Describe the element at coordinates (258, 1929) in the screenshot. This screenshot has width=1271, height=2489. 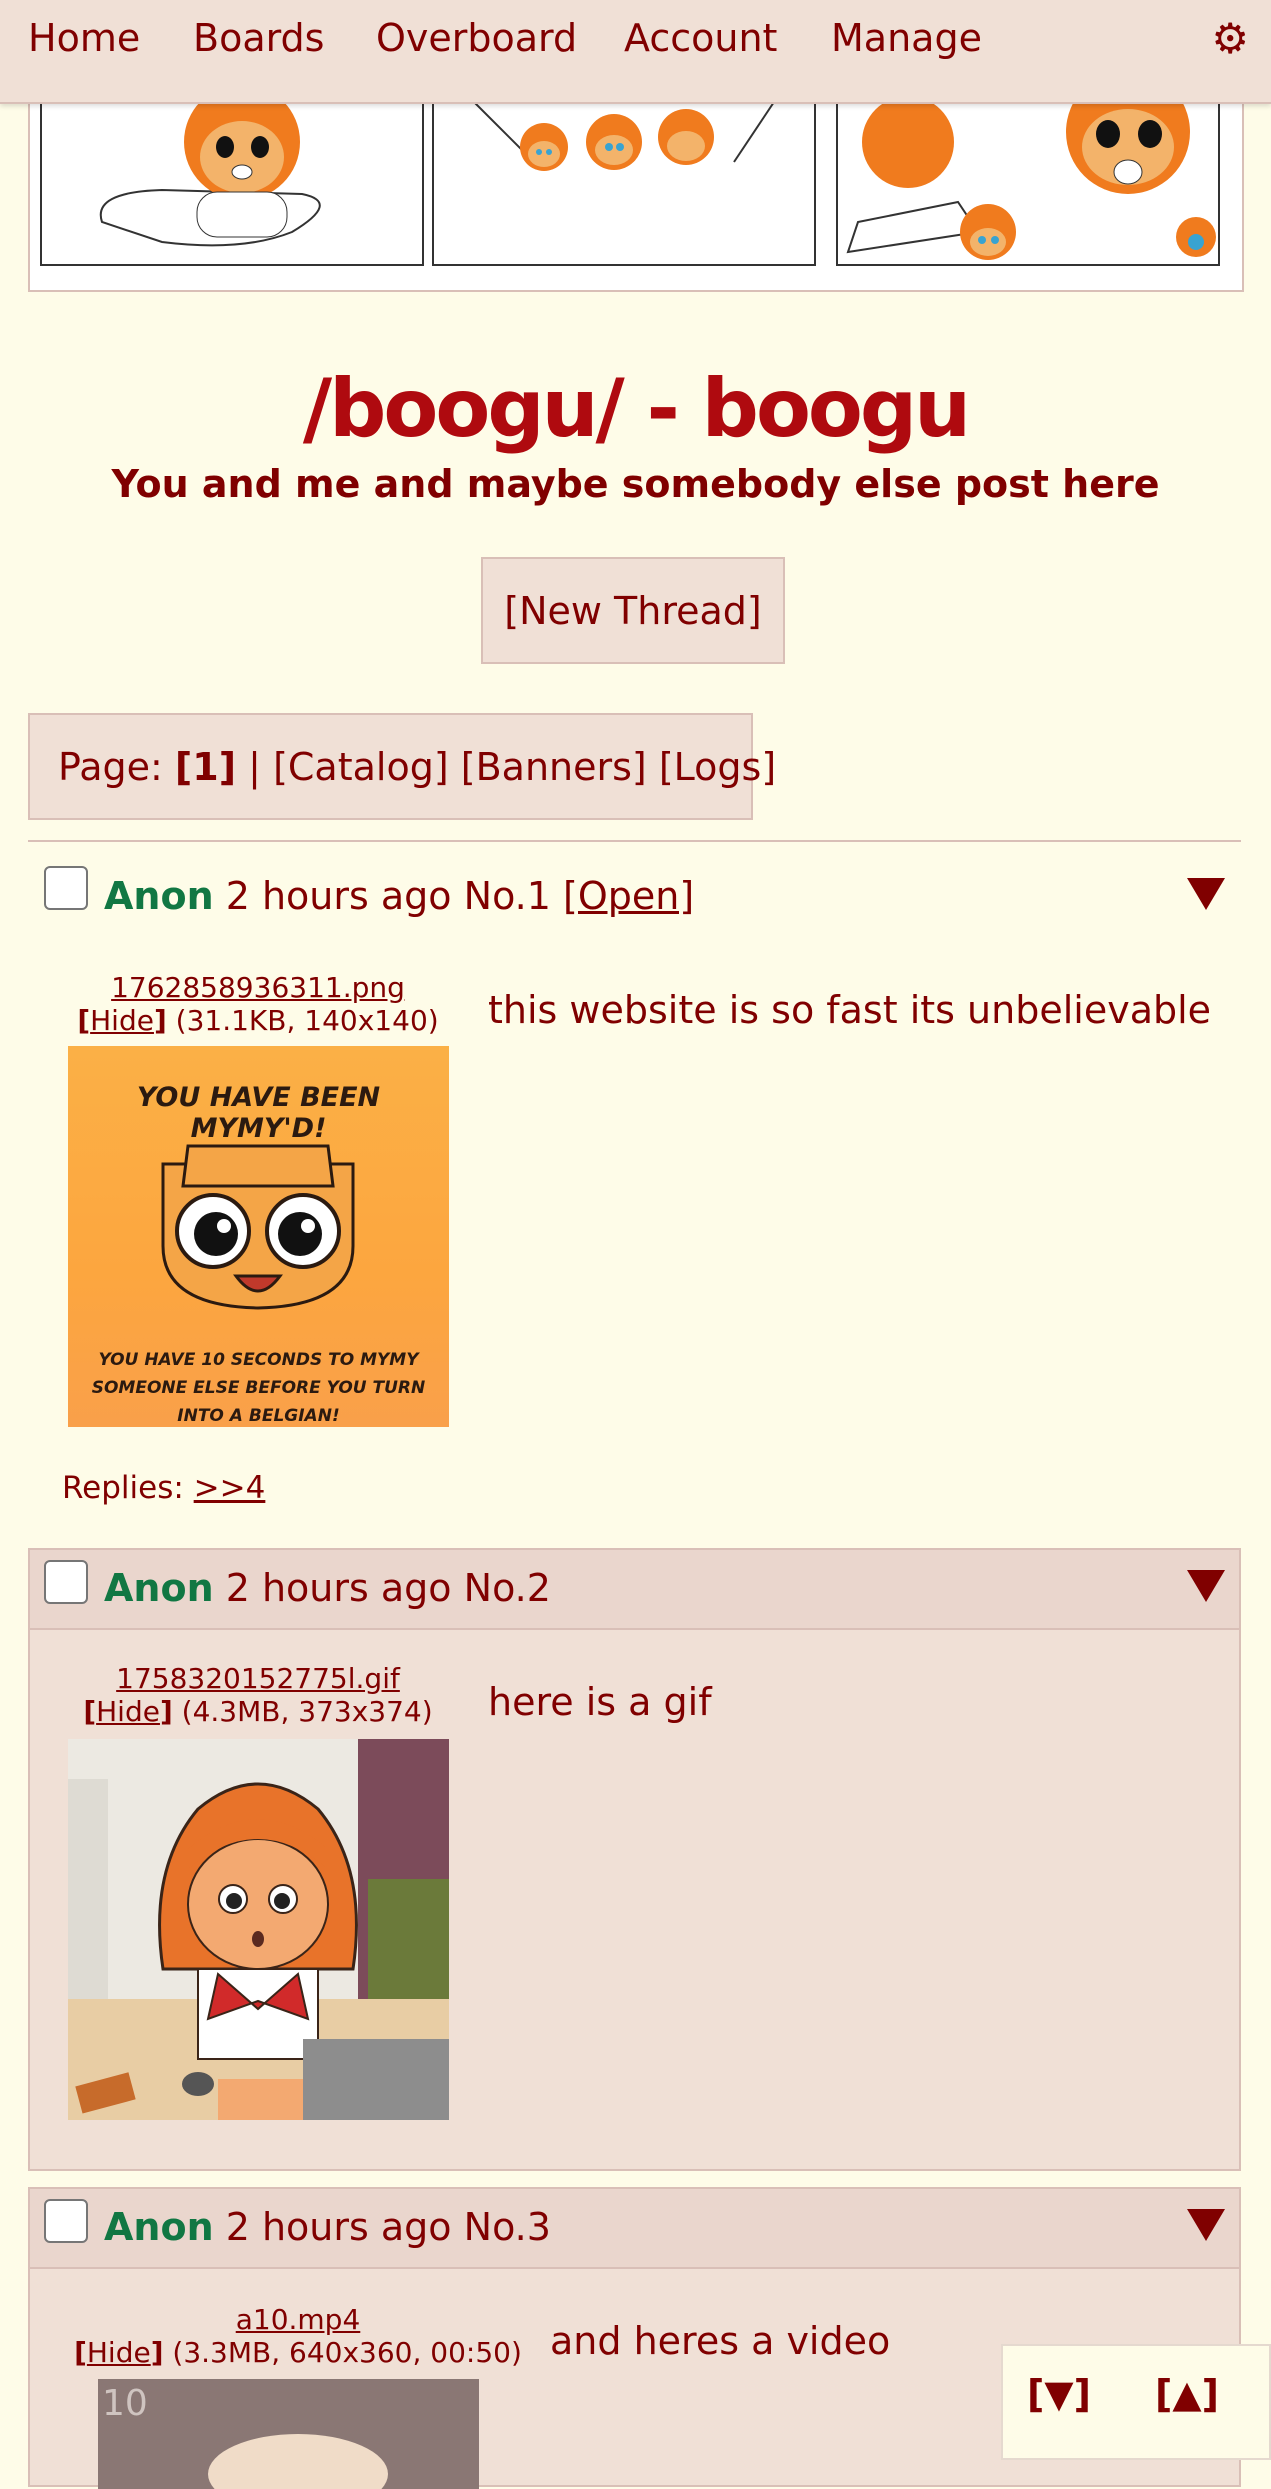
I see `post-thumbnail` at that location.